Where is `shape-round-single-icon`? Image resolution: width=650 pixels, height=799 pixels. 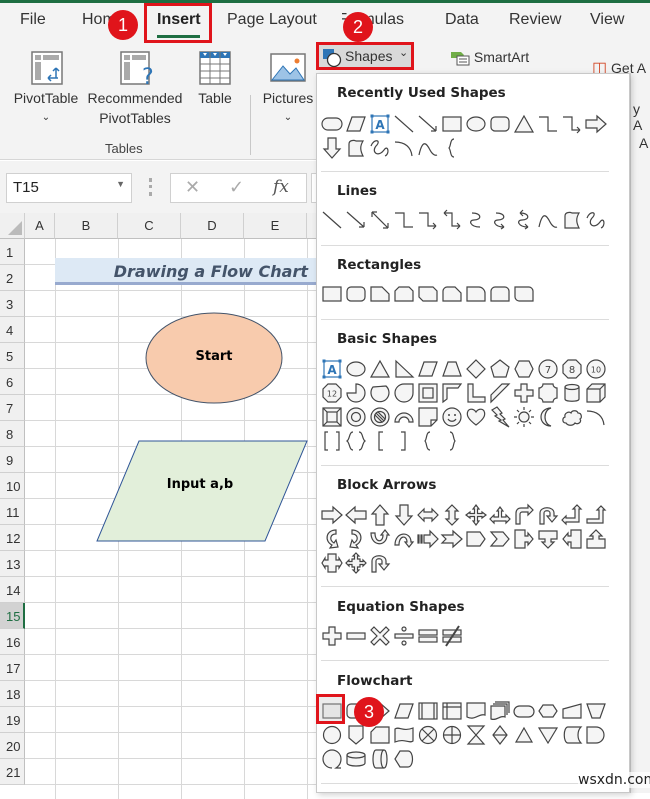
shape-round-single-icon is located at coordinates (476, 294).